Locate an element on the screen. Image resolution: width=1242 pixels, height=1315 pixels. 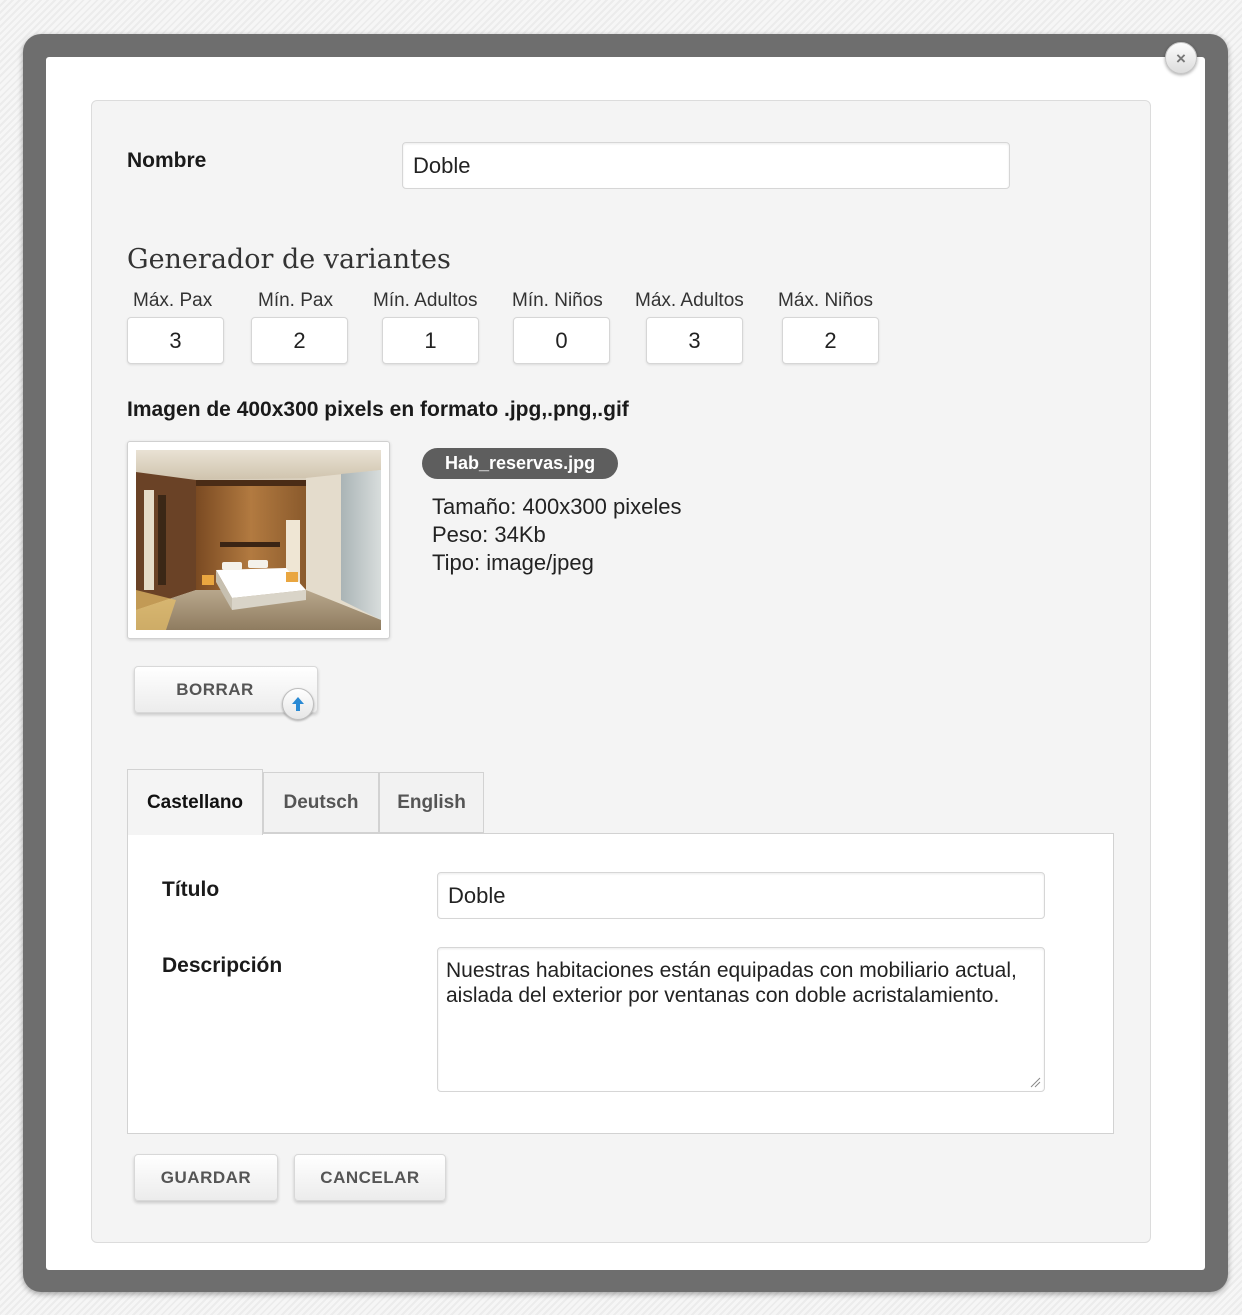
min-adultos-label: Mín. Adultos is located at coordinates (425, 300).